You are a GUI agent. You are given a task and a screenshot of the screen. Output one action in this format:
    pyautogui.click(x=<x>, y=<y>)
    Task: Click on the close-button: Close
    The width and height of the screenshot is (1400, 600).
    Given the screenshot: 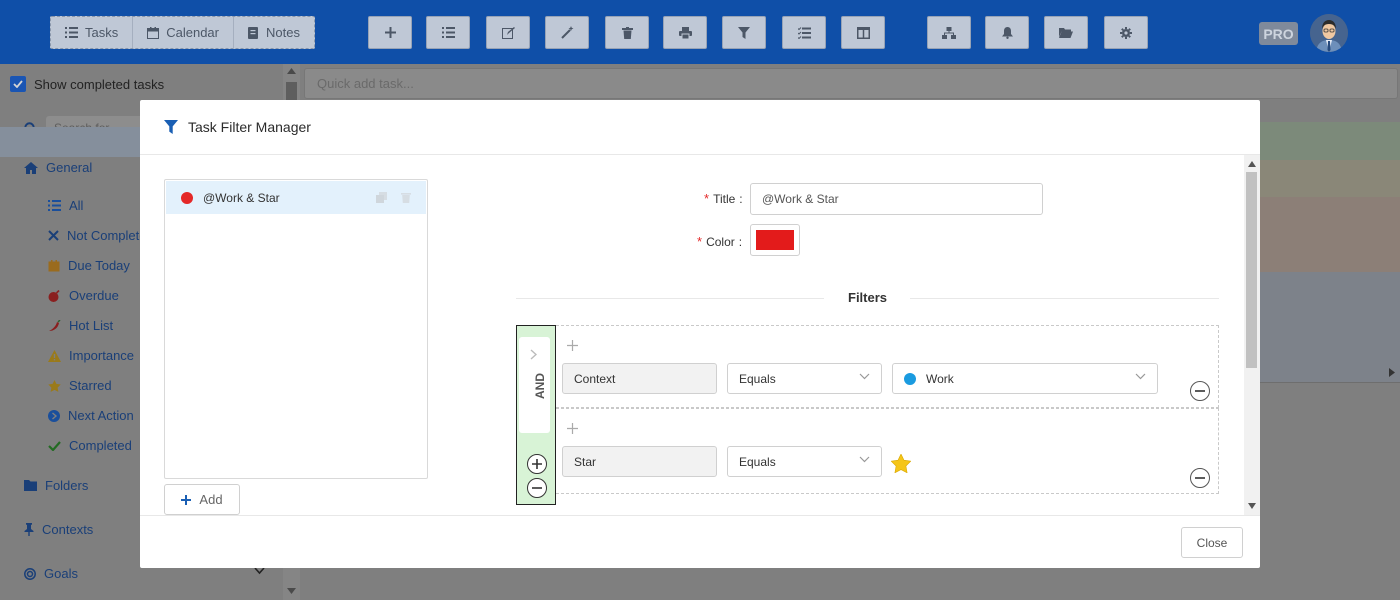 What is the action you would take?
    pyautogui.click(x=1212, y=542)
    